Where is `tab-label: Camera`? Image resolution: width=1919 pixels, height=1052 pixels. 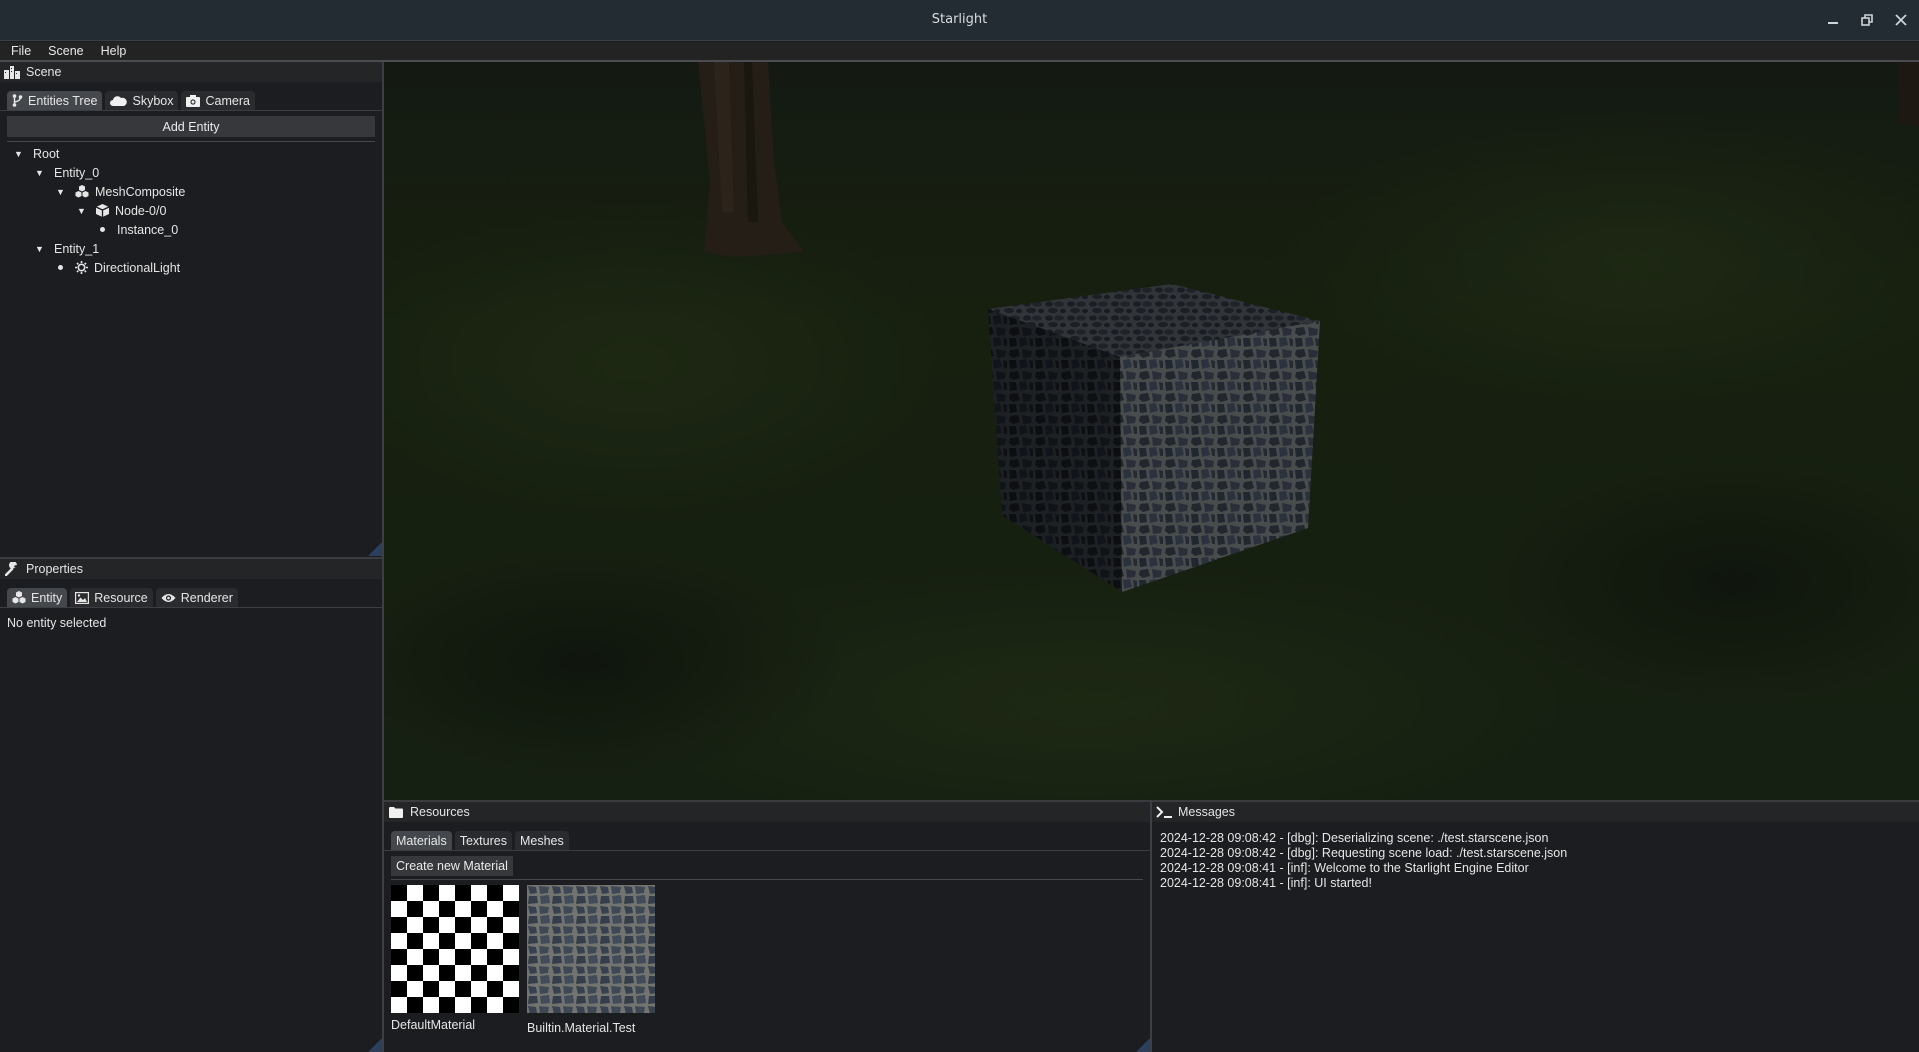
tab-label: Camera is located at coordinates (227, 100).